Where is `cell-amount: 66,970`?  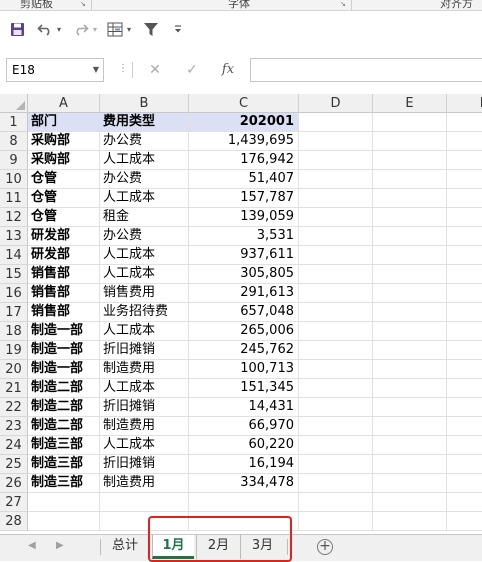 cell-amount: 66,970 is located at coordinates (244, 426).